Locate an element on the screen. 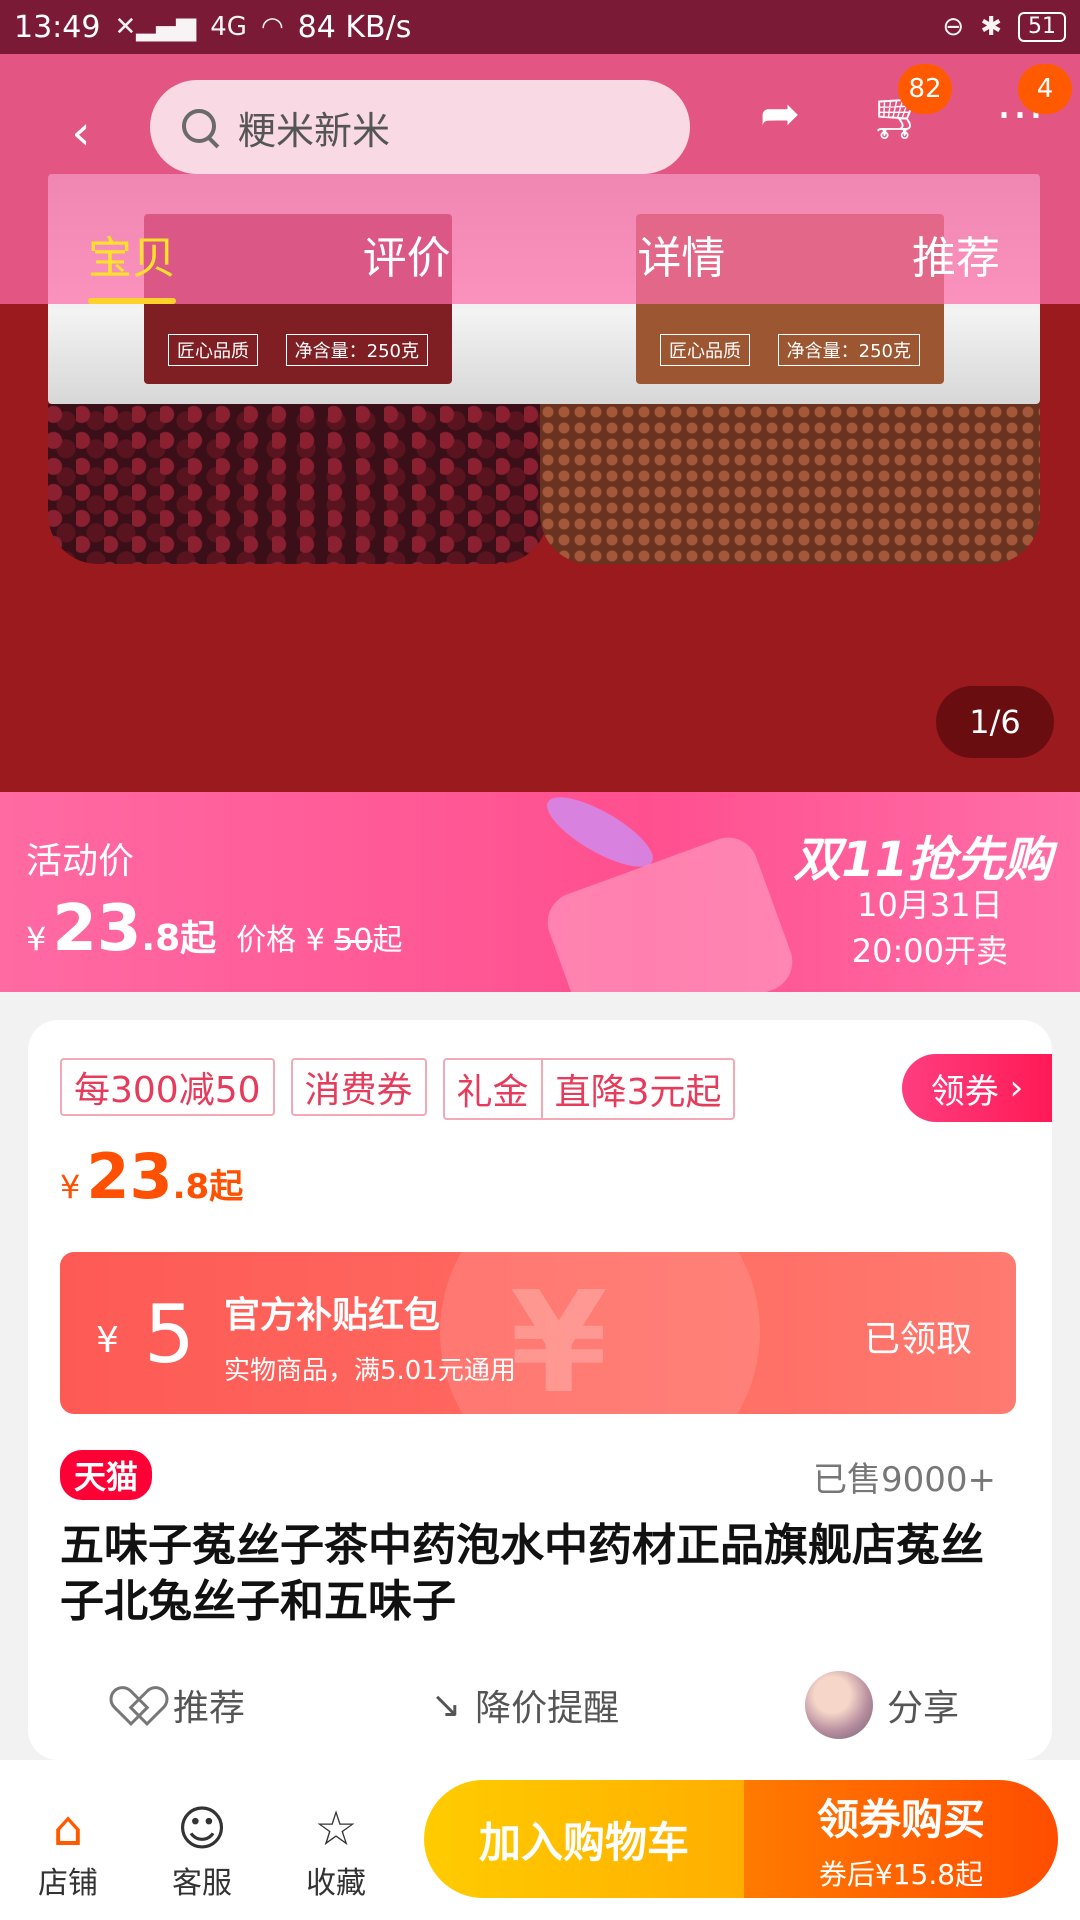 Image resolution: width=1080 pixels, height=1920 pixels. product-actions: 推荐 ↘ 降价提醒 分享 is located at coordinates (540, 1705).